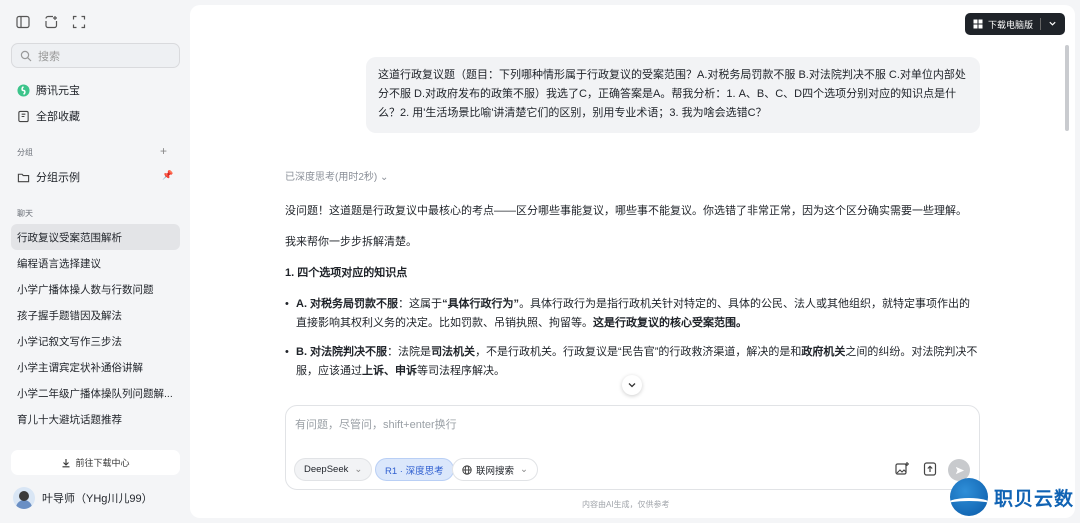 This screenshot has width=1080, height=523. Describe the element at coordinates (902, 469) in the screenshot. I see `image-upload-icon` at that location.